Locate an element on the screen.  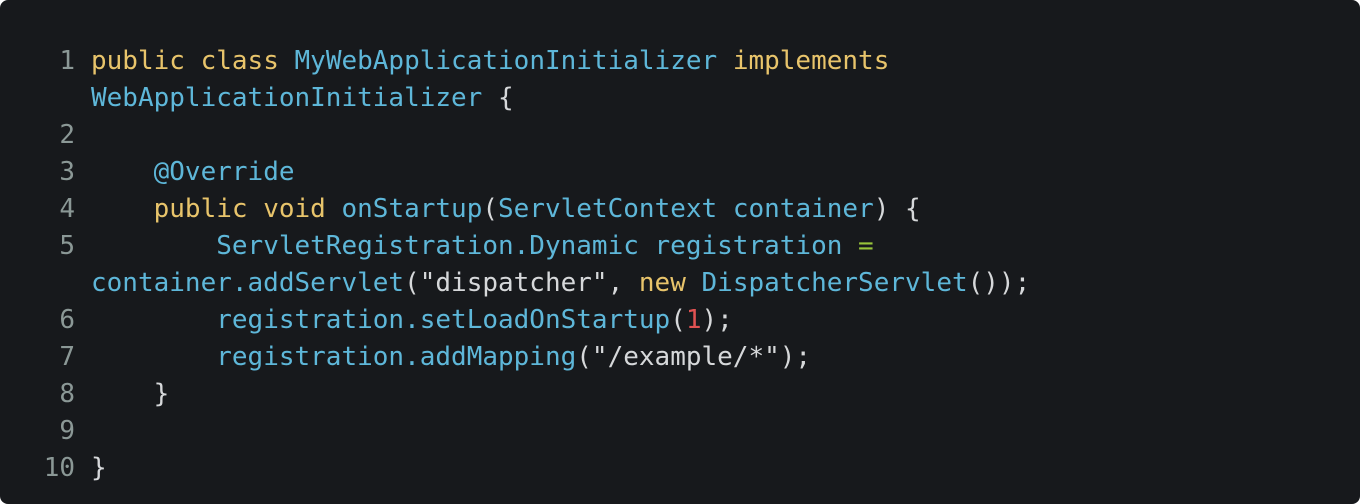
line-content: WebApplicationInitializer { is located at coordinates (294, 98).